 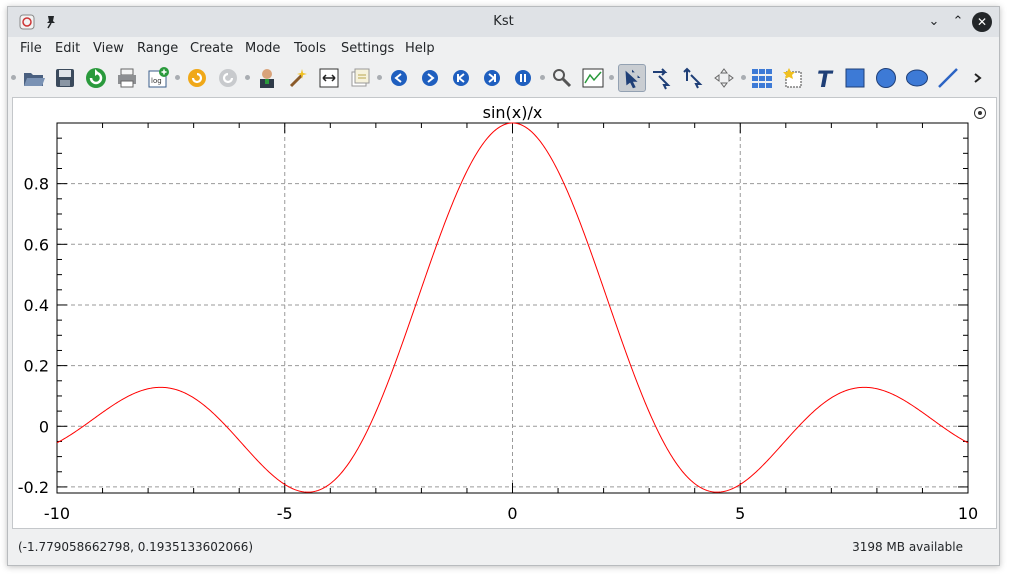 I want to click on save-icon, so click(x=65, y=78).